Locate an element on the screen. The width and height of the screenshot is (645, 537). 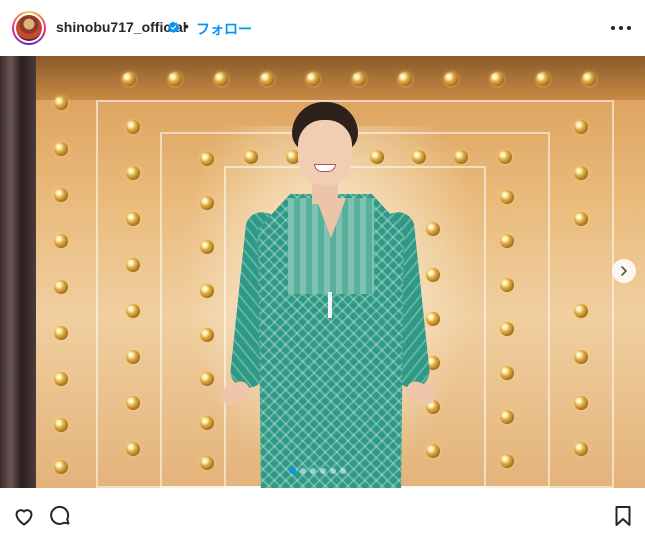
avatar is located at coordinates (29, 28).